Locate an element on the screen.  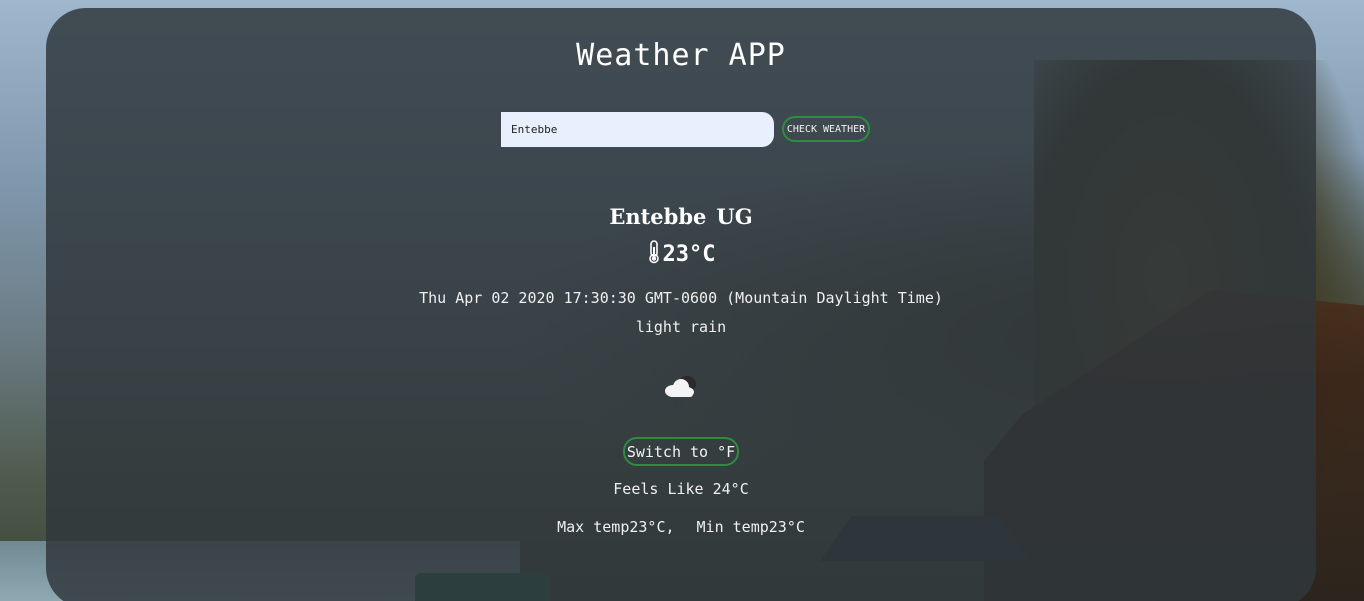
feels-like-label: Feels Like is located at coordinates (658, 489).